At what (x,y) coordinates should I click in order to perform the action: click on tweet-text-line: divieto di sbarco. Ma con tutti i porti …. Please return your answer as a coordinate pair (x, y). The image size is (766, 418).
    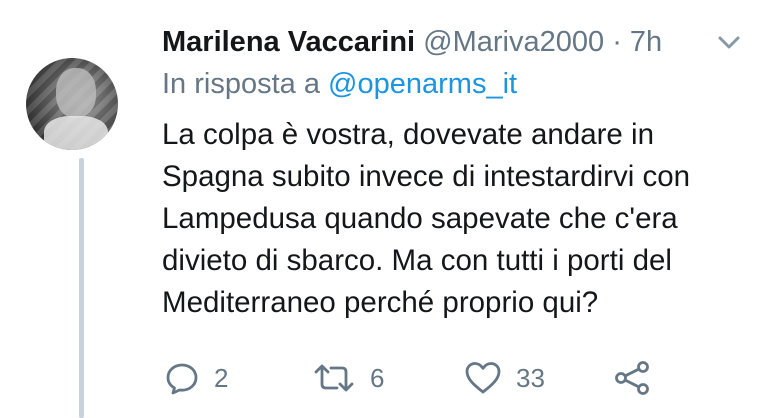
    Looking at the image, I should click on (417, 260).